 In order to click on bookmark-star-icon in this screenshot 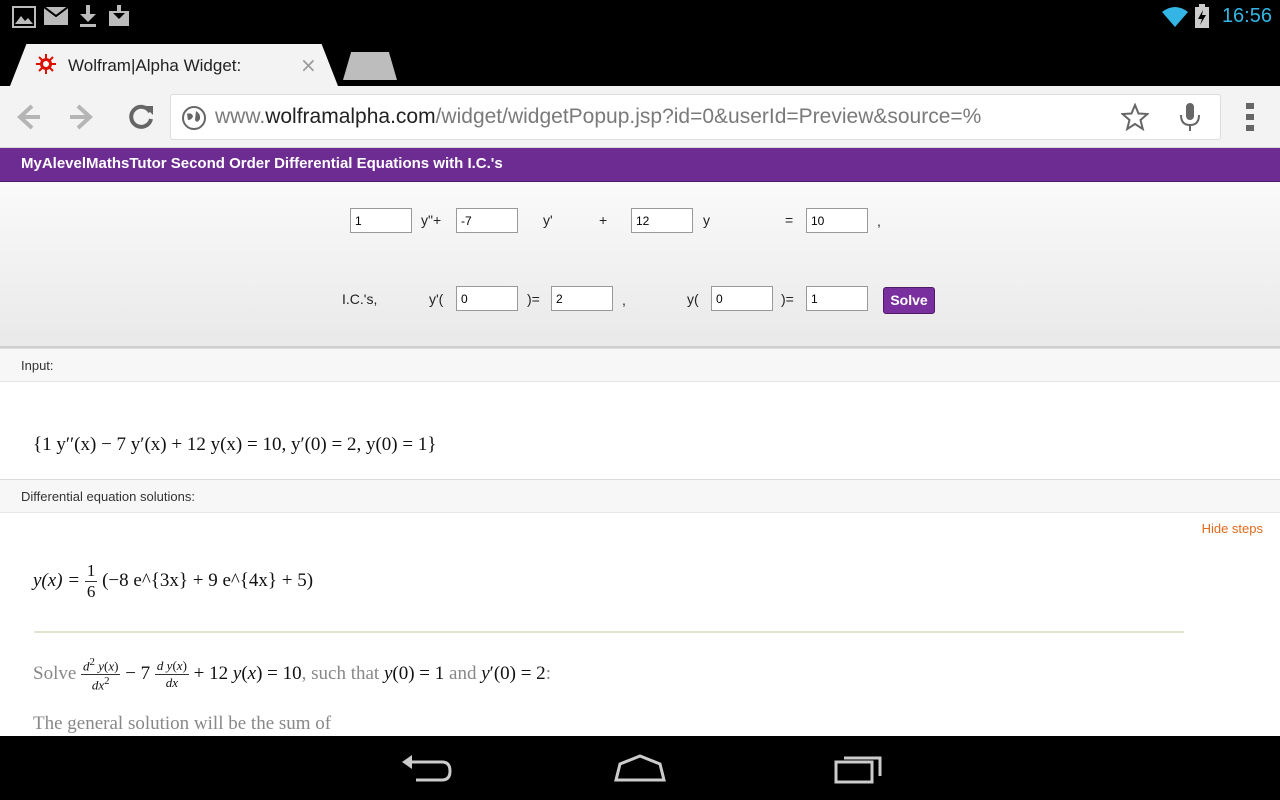, I will do `click(1135, 117)`.